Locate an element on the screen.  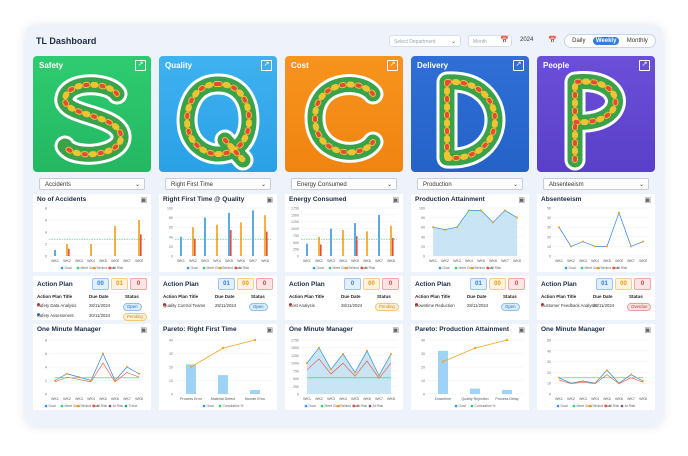
cumulative-line is located at coordinates (475, 350).